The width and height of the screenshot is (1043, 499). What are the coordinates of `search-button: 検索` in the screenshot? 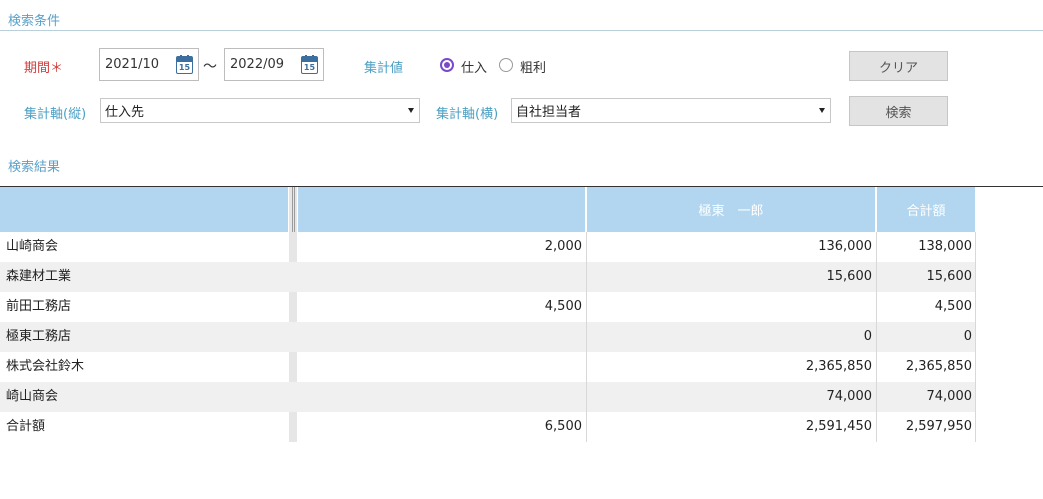 It's located at (898, 111).